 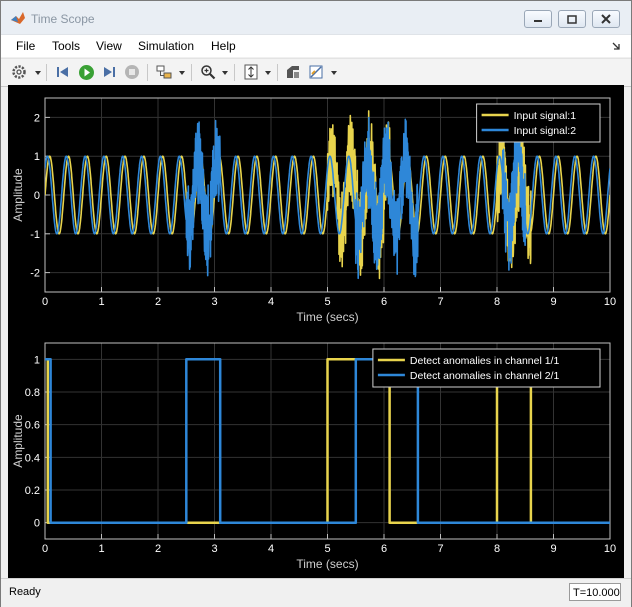 I want to click on step-forward-button, so click(x=109, y=72).